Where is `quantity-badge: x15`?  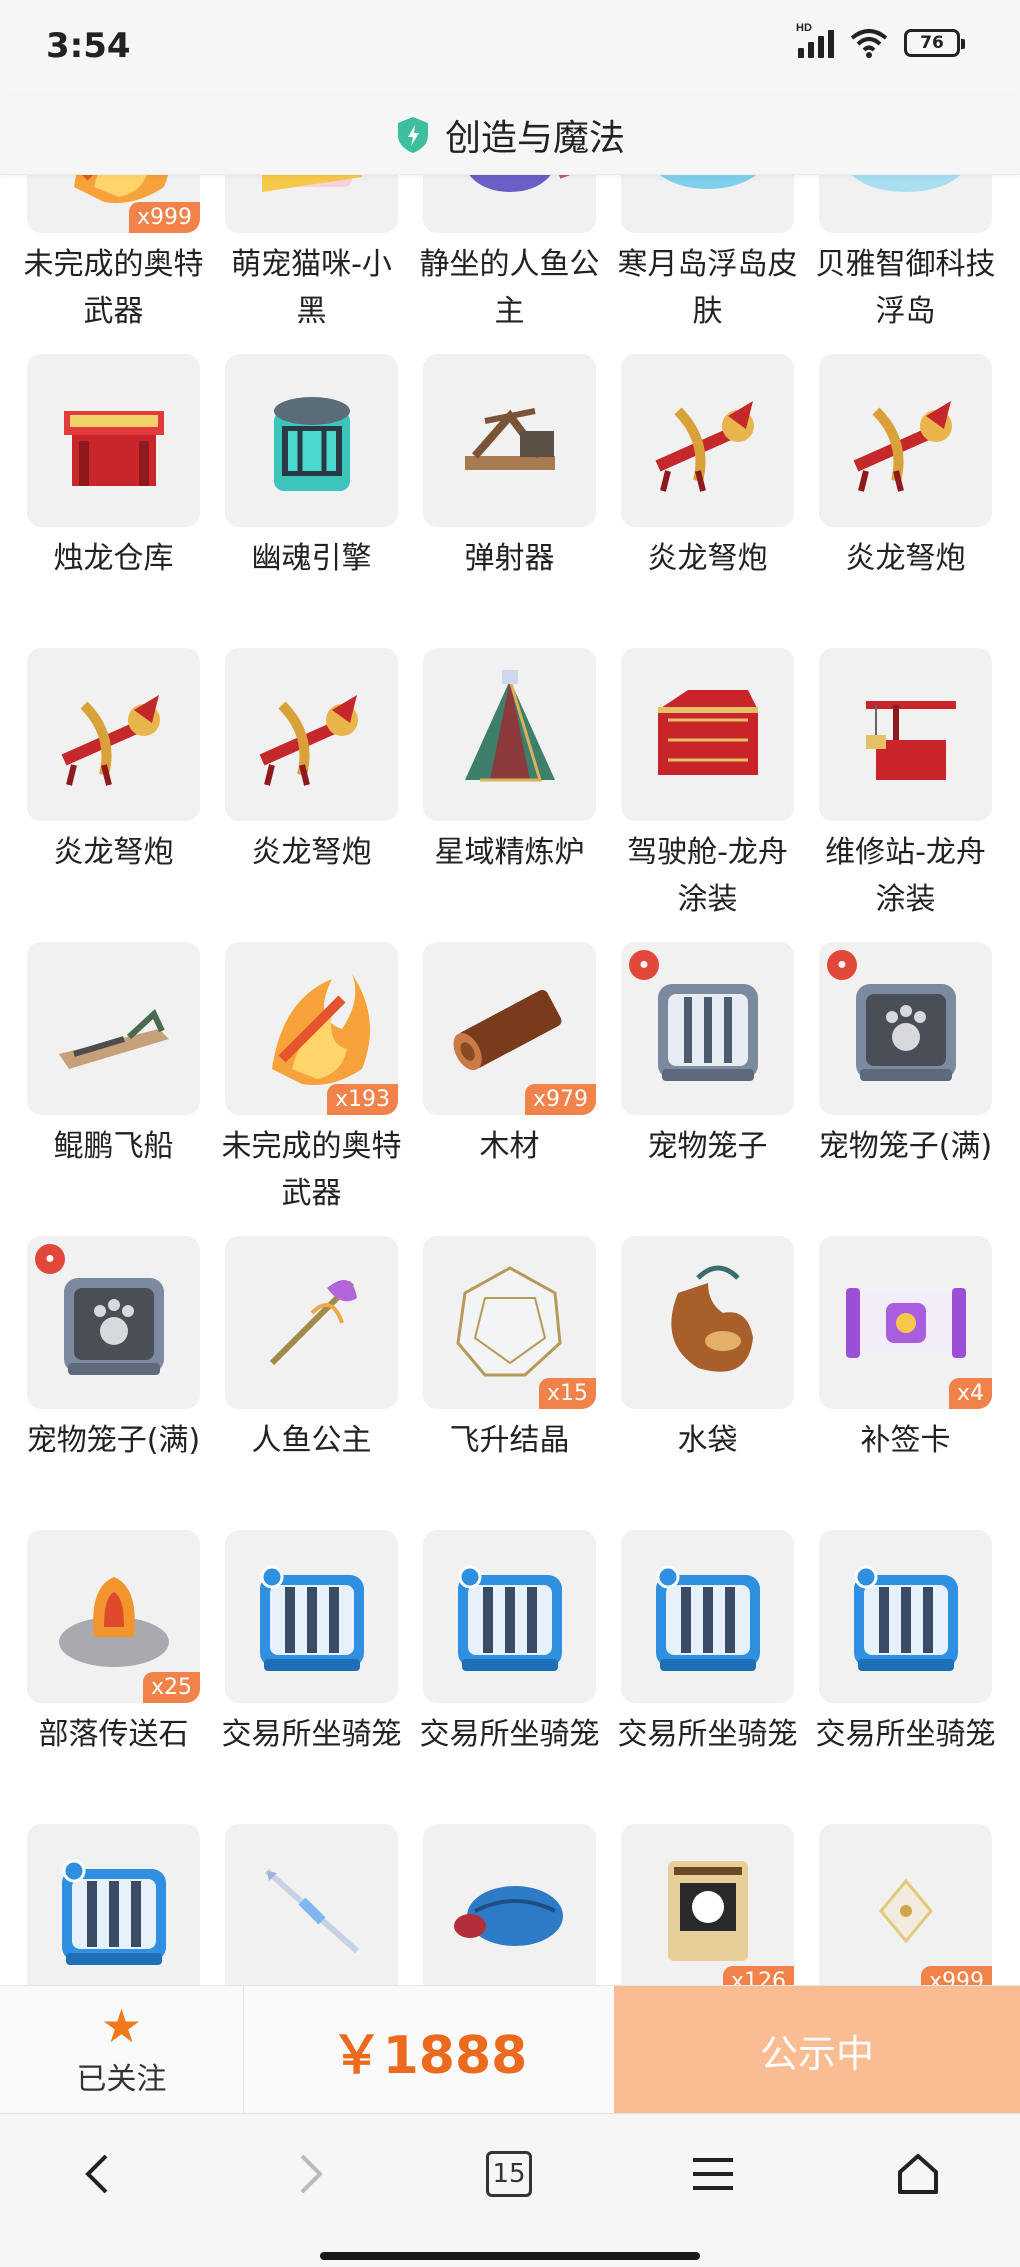
quantity-badge: x15 is located at coordinates (567, 1393).